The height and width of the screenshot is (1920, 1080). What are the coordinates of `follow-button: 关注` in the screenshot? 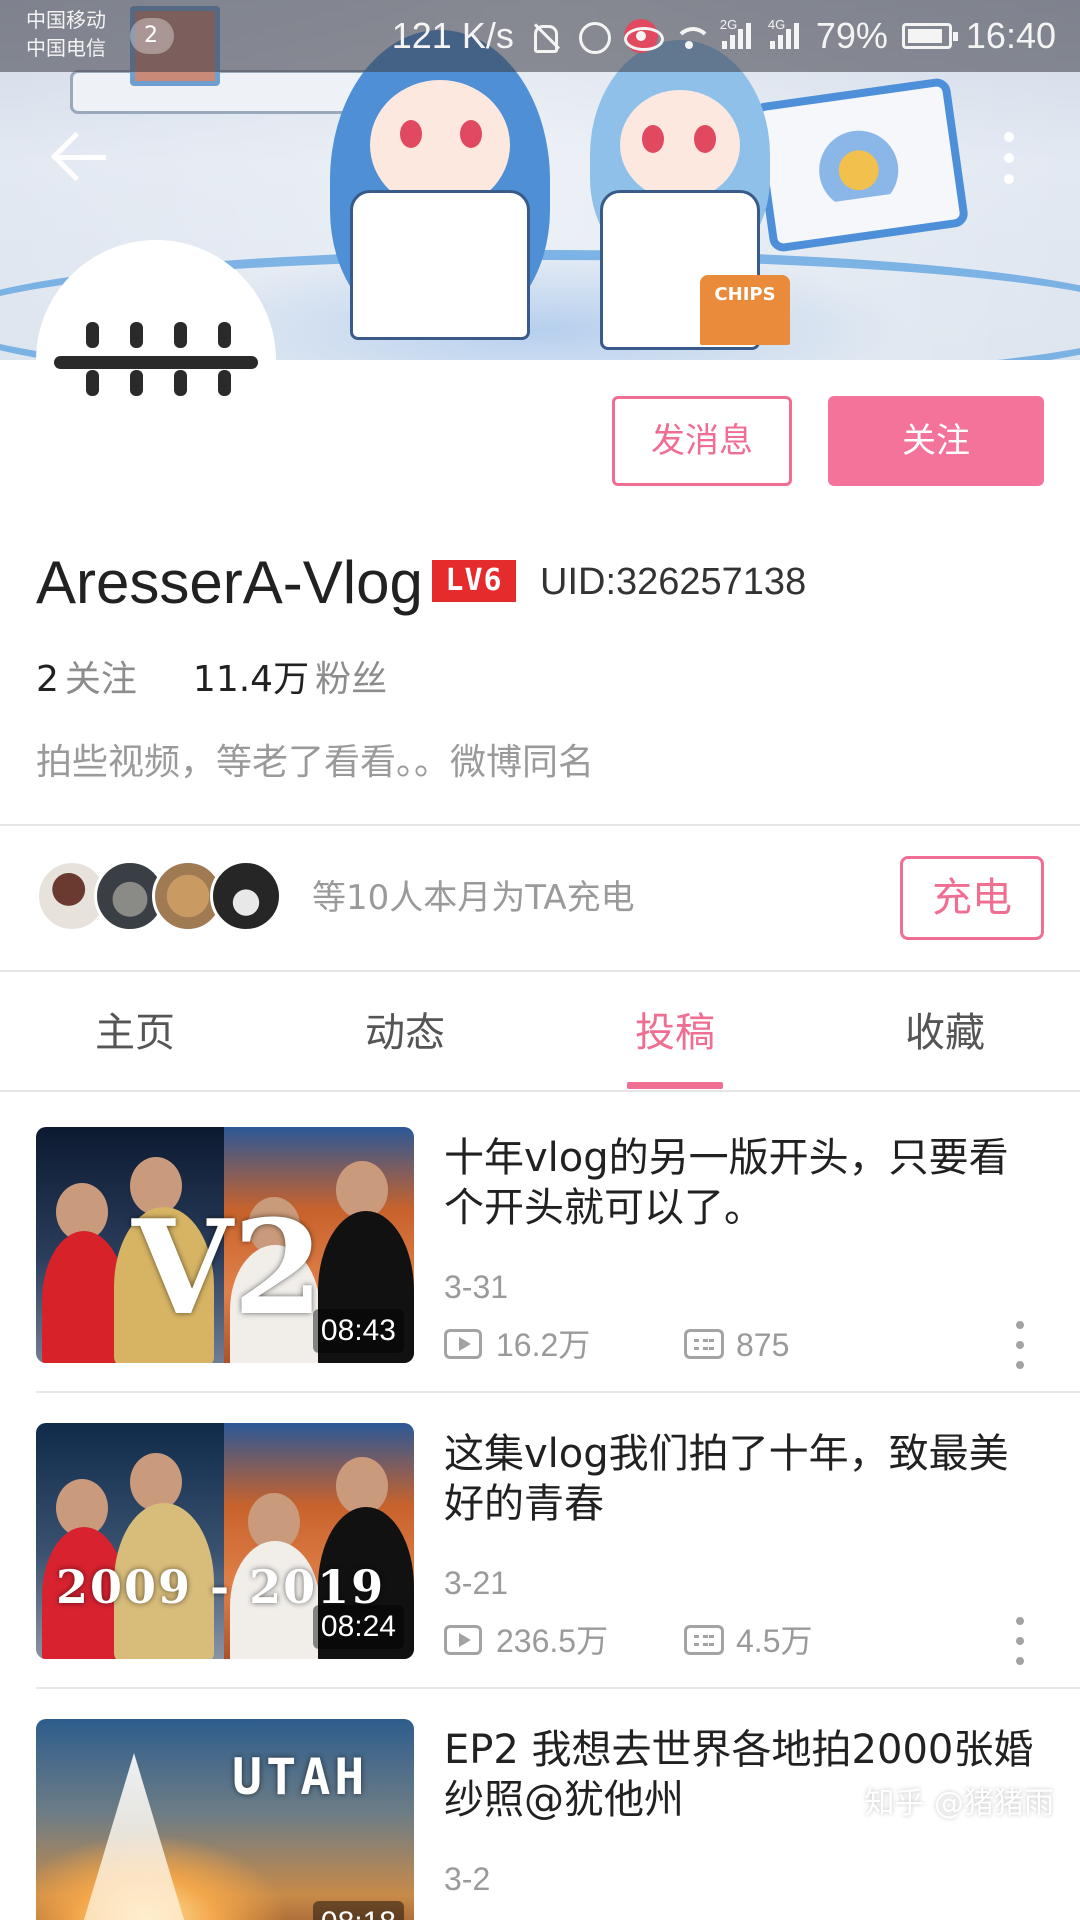 It's located at (936, 441).